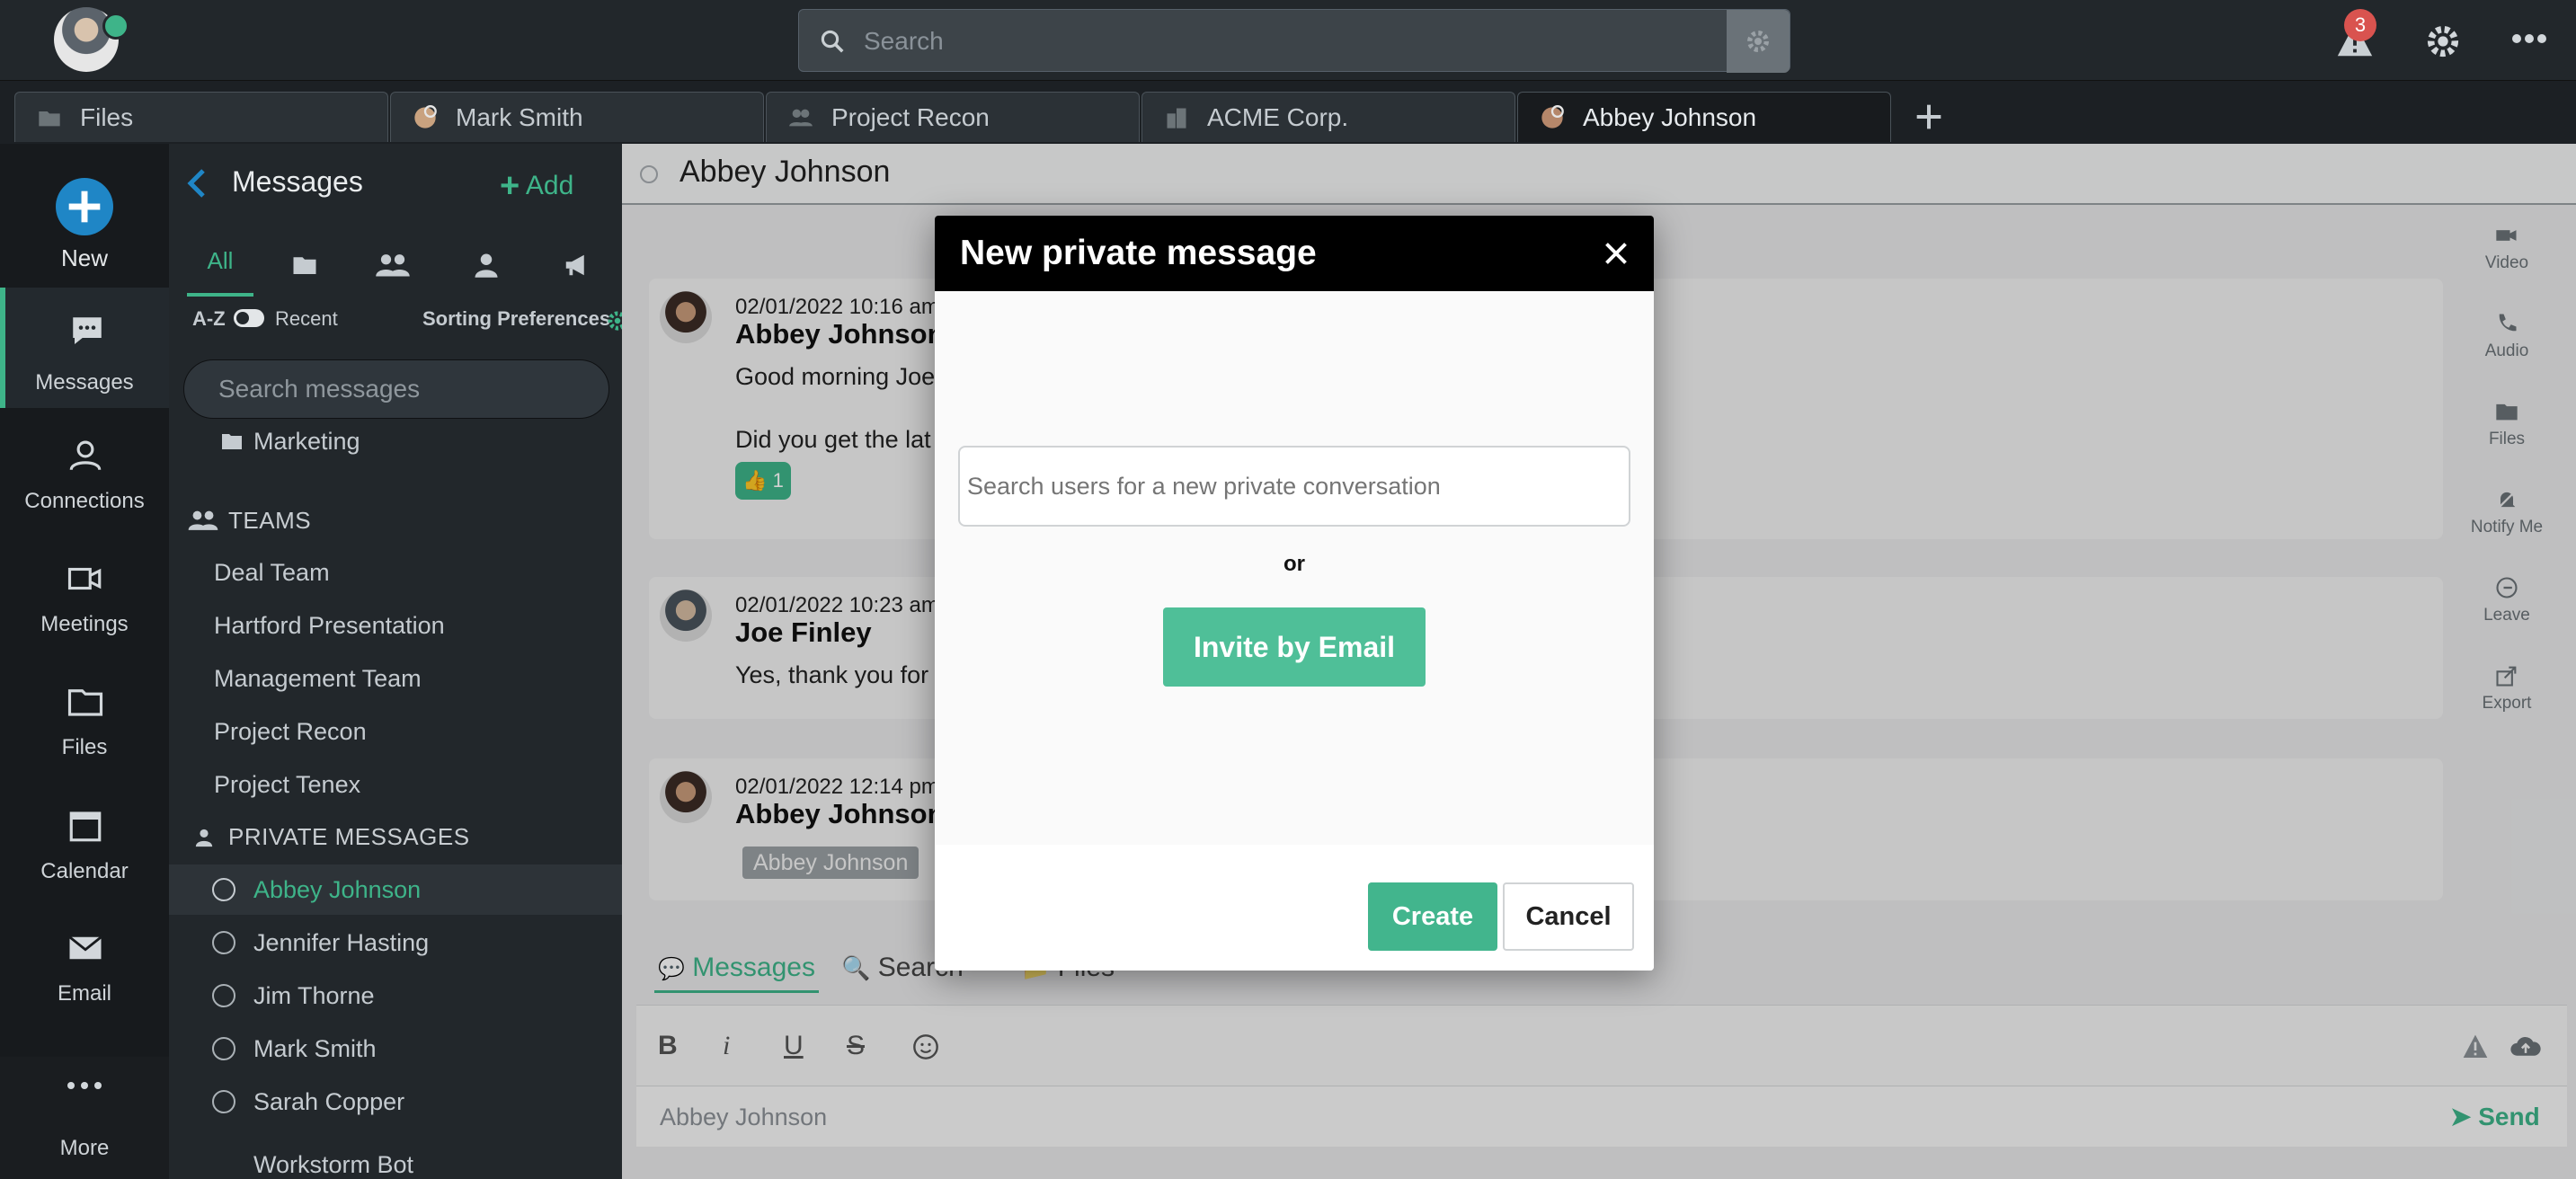  I want to click on chat-icon, so click(87, 330).